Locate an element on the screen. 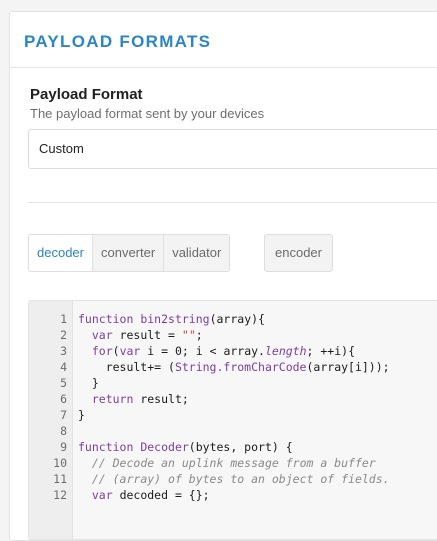 This screenshot has width=437, height=541. code-line: 1 function bin2string(array){ is located at coordinates (233, 319).